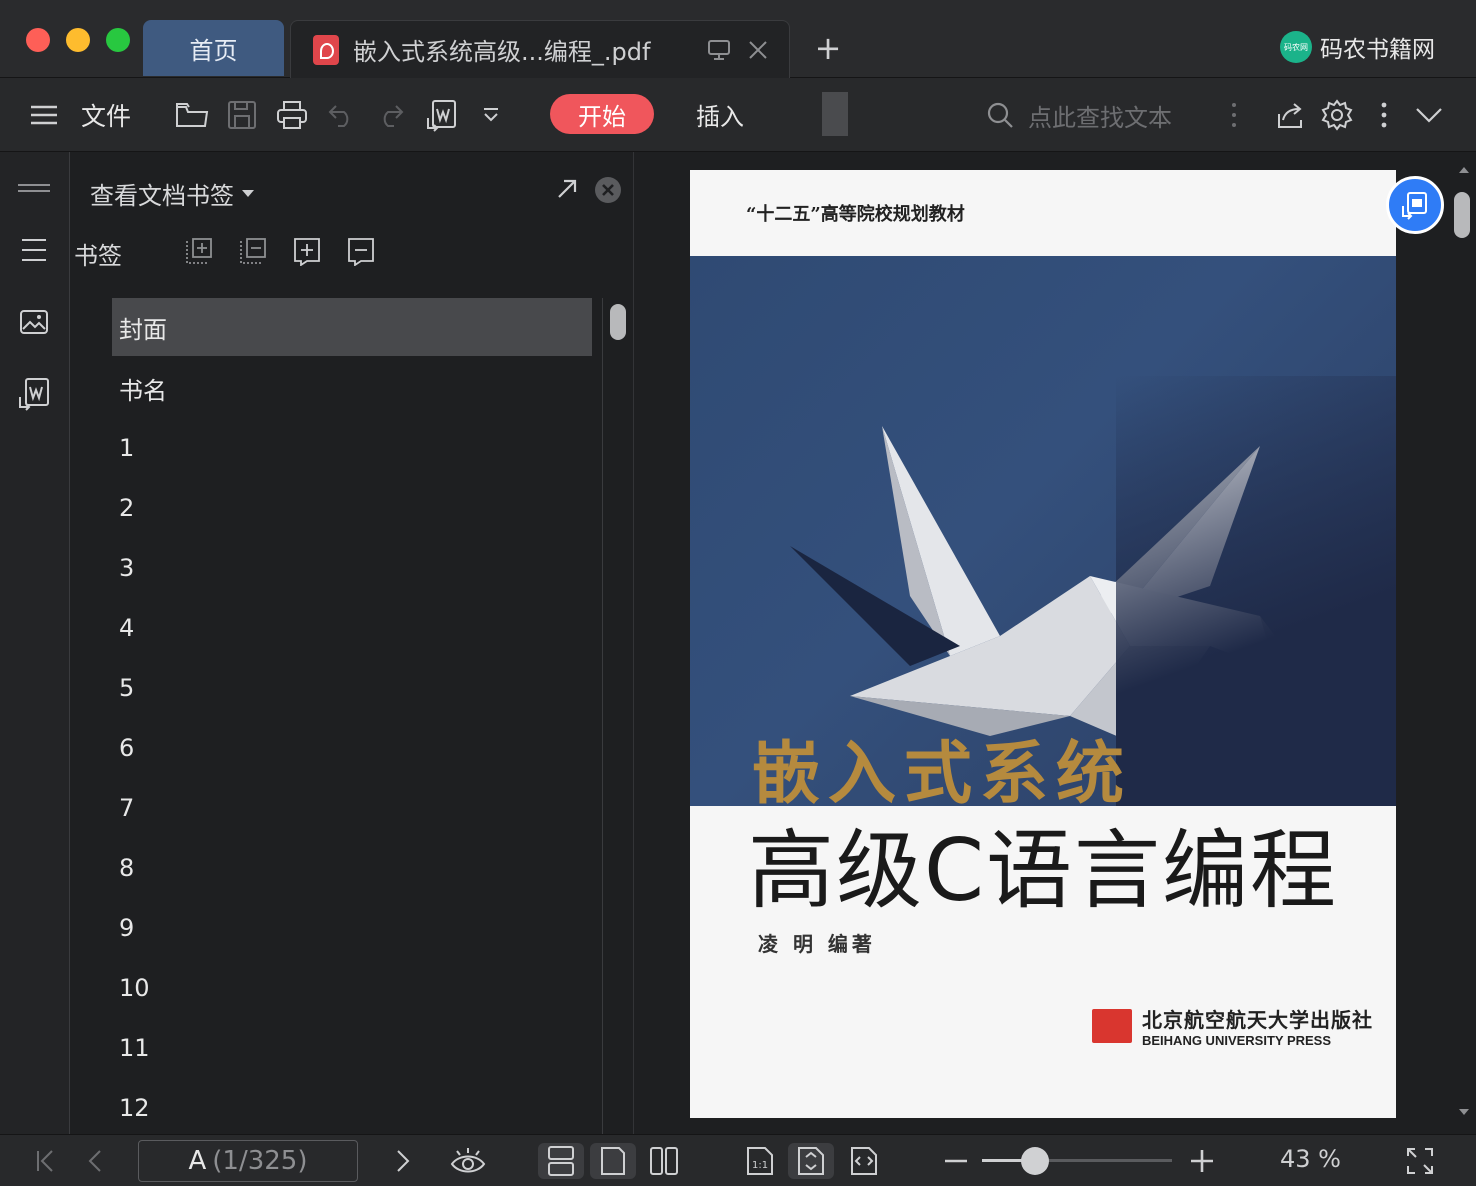  I want to click on cover-title-main: 高级C语言编程, so click(1043, 871).